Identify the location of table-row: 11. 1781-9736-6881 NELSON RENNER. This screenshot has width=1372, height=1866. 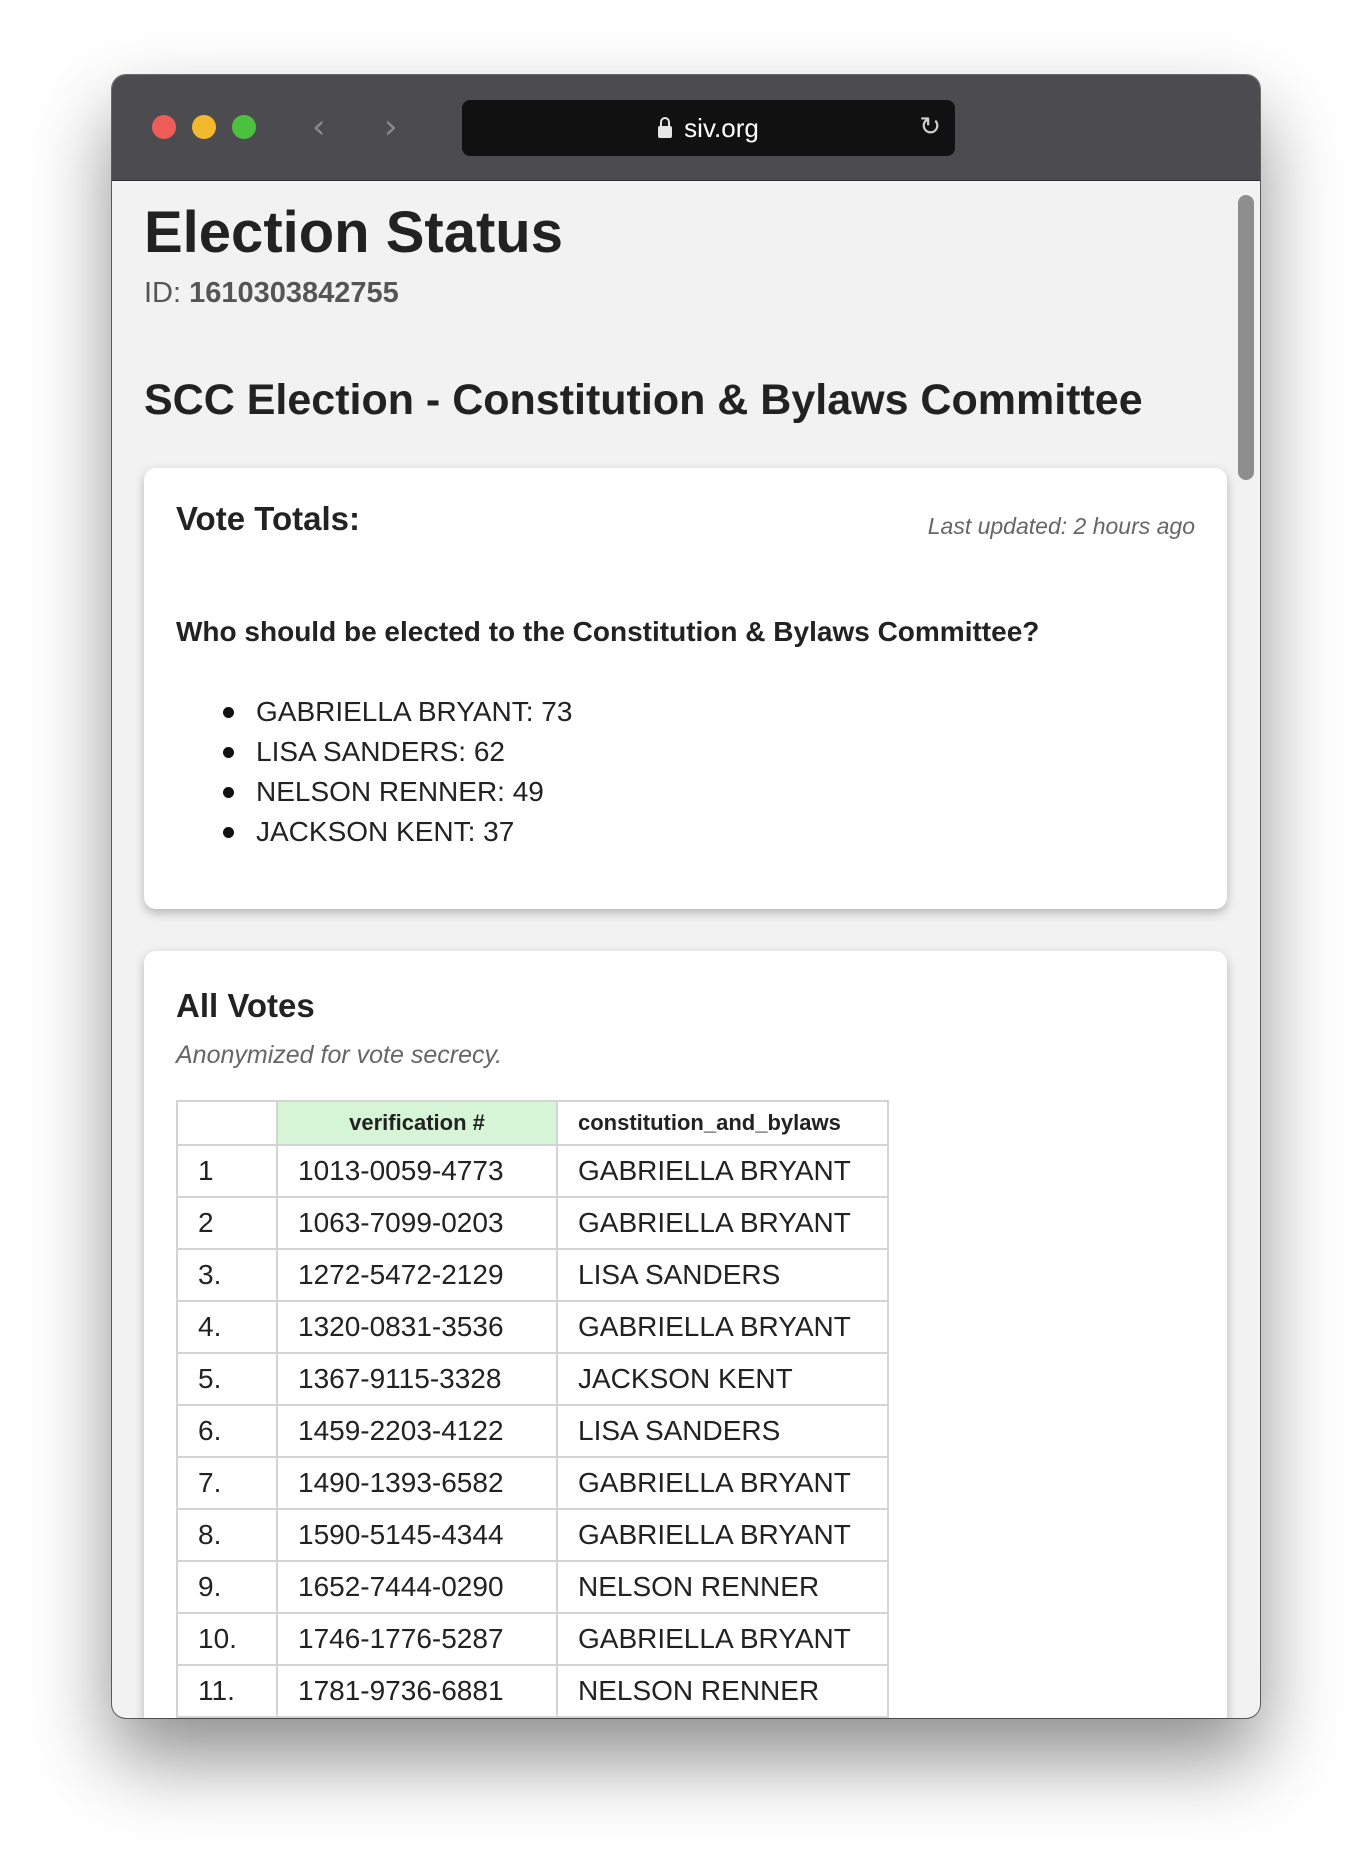
(532, 1691).